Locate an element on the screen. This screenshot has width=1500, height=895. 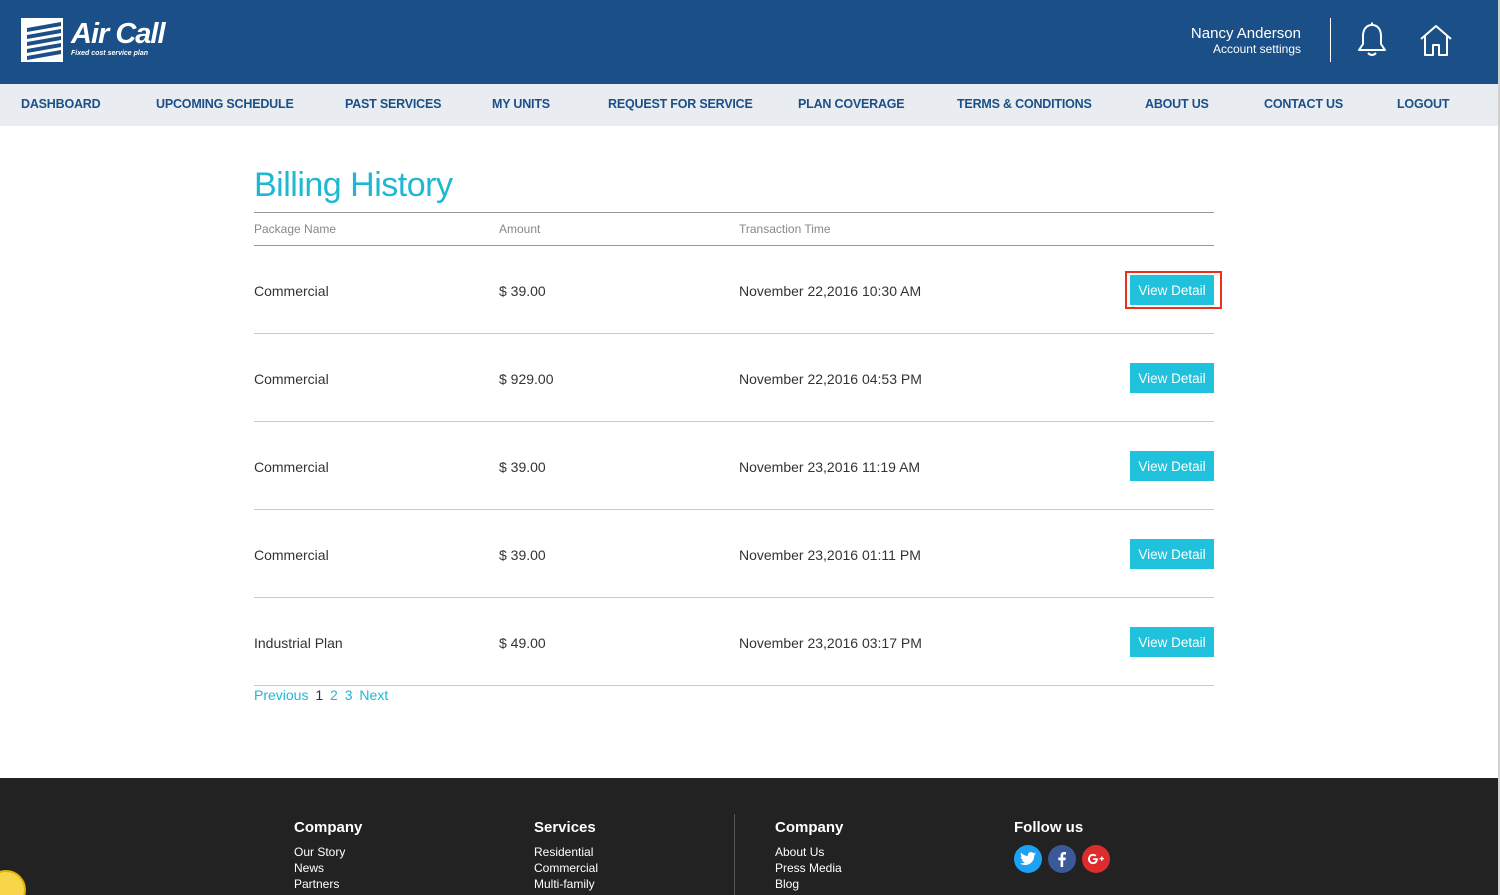
footer-link-press-media: Press Media is located at coordinates (809, 868).